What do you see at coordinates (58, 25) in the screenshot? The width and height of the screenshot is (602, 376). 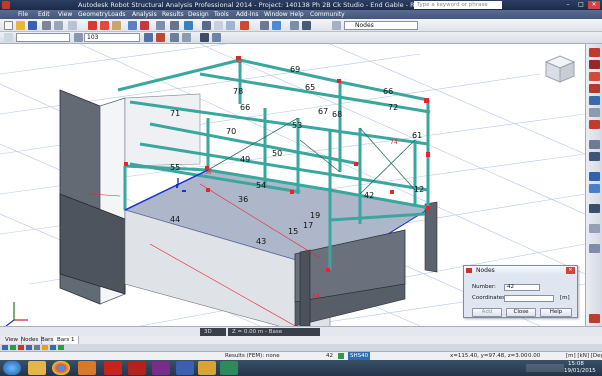 I see `preview-icon` at bounding box center [58, 25].